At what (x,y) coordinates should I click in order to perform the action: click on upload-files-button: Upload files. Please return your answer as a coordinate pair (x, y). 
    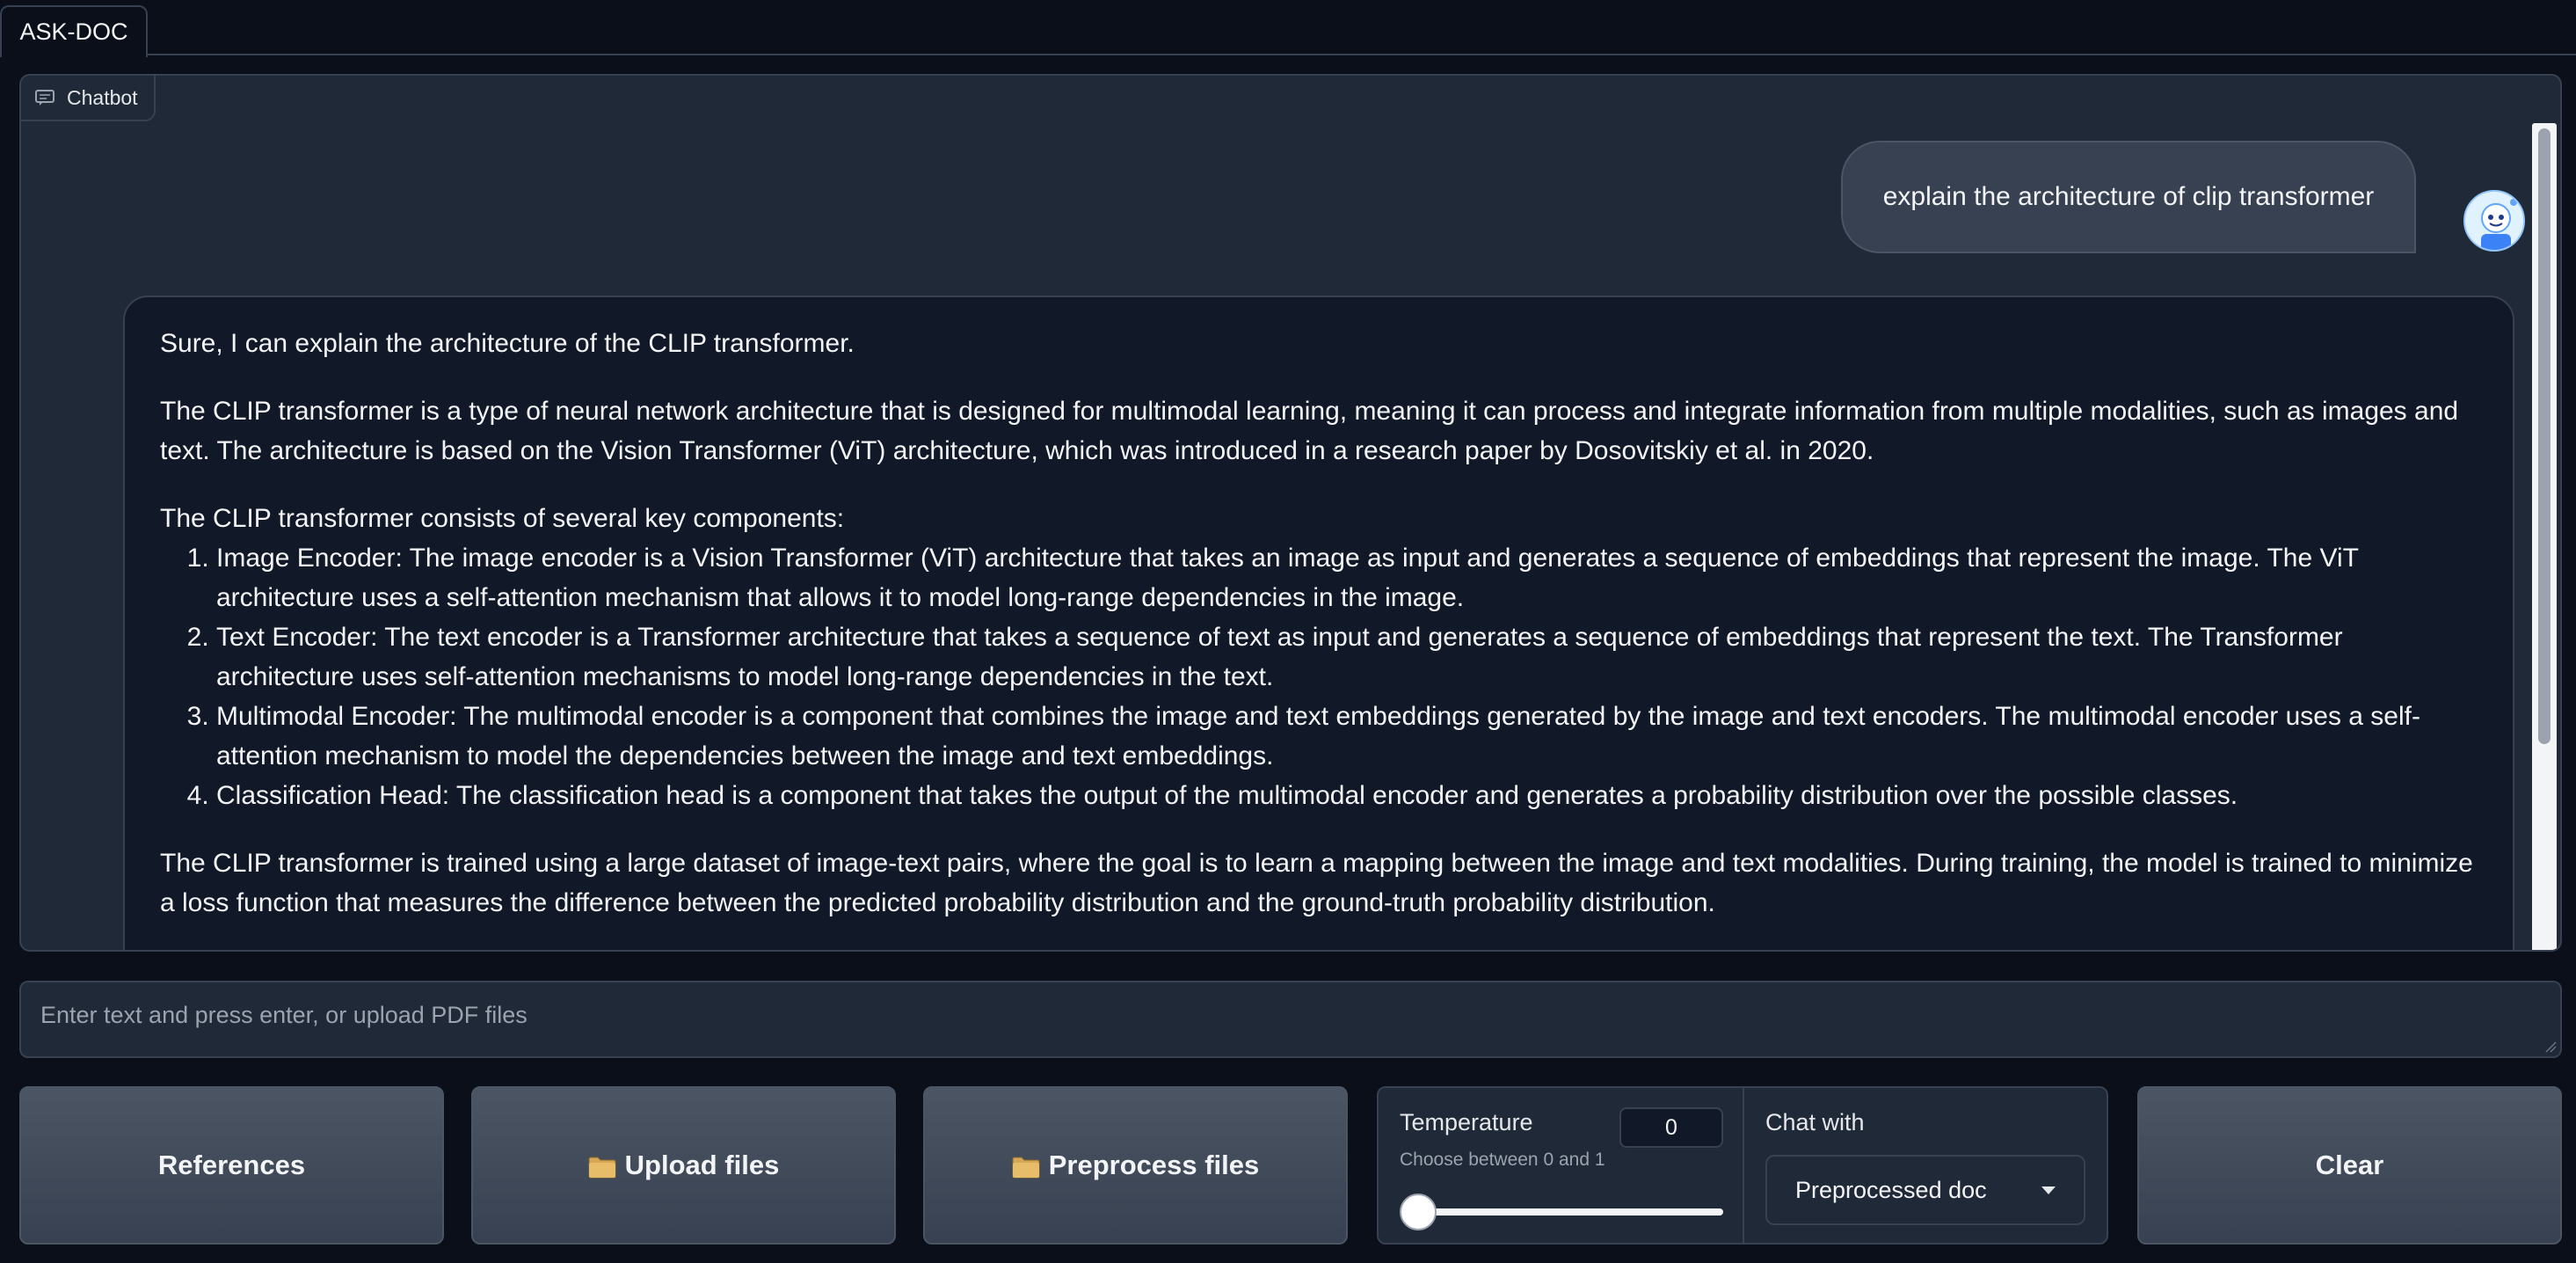
    Looking at the image, I should click on (683, 1166).